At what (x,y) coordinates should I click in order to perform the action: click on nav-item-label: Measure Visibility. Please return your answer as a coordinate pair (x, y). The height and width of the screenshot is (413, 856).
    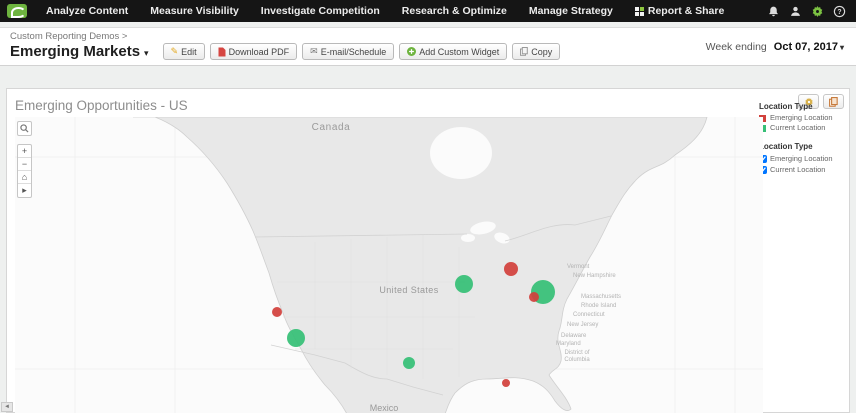
    Looking at the image, I should click on (194, 11).